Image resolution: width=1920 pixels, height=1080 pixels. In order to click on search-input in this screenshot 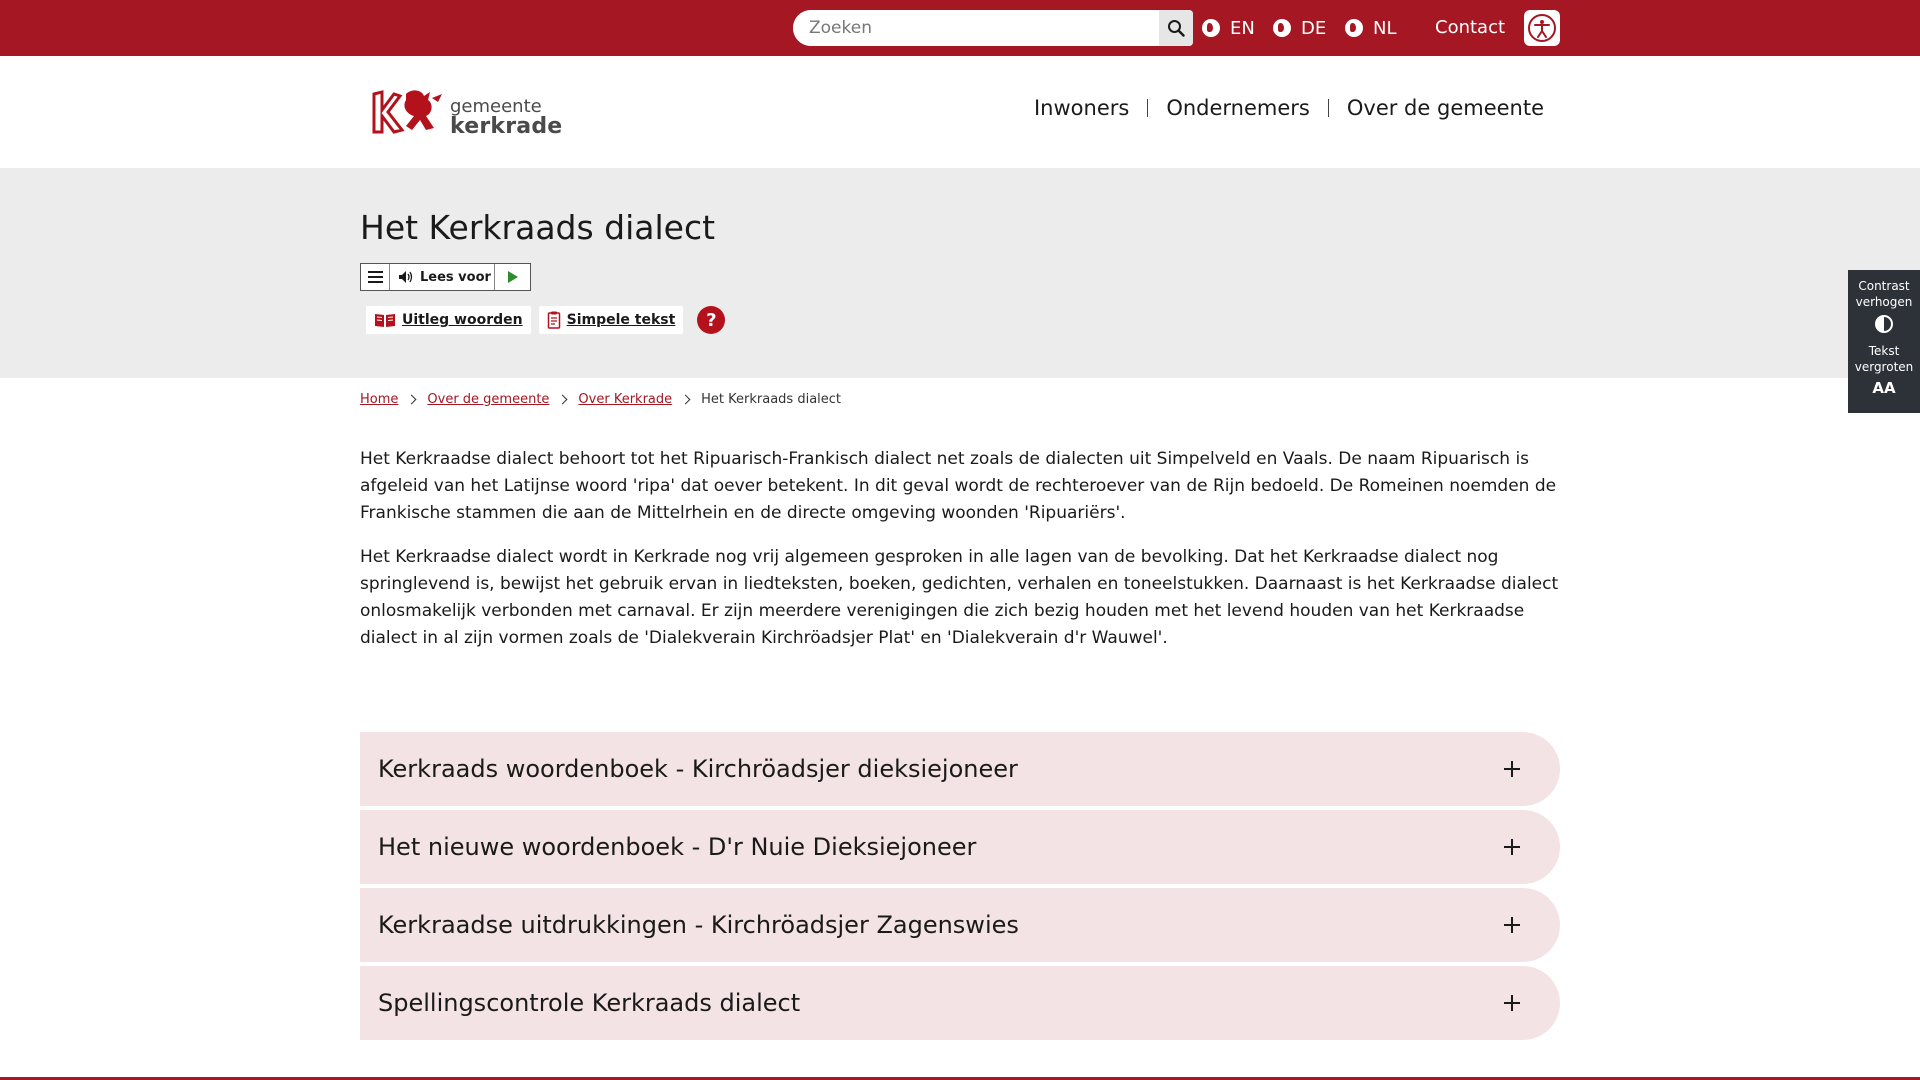, I will do `click(976, 28)`.